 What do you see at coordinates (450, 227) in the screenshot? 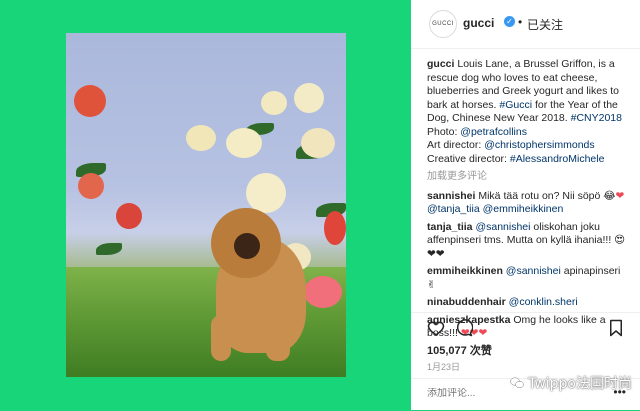
I see `comment-username: tanja_tiia` at bounding box center [450, 227].